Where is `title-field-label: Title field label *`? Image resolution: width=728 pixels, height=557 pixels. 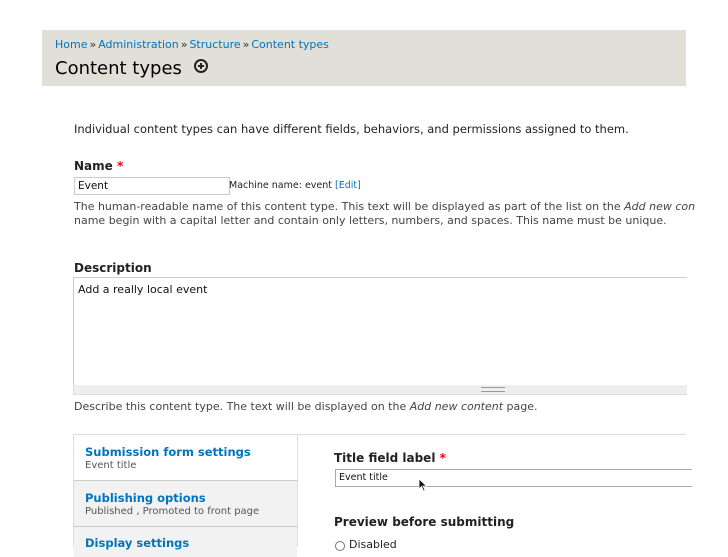
title-field-label: Title field label * is located at coordinates (390, 458).